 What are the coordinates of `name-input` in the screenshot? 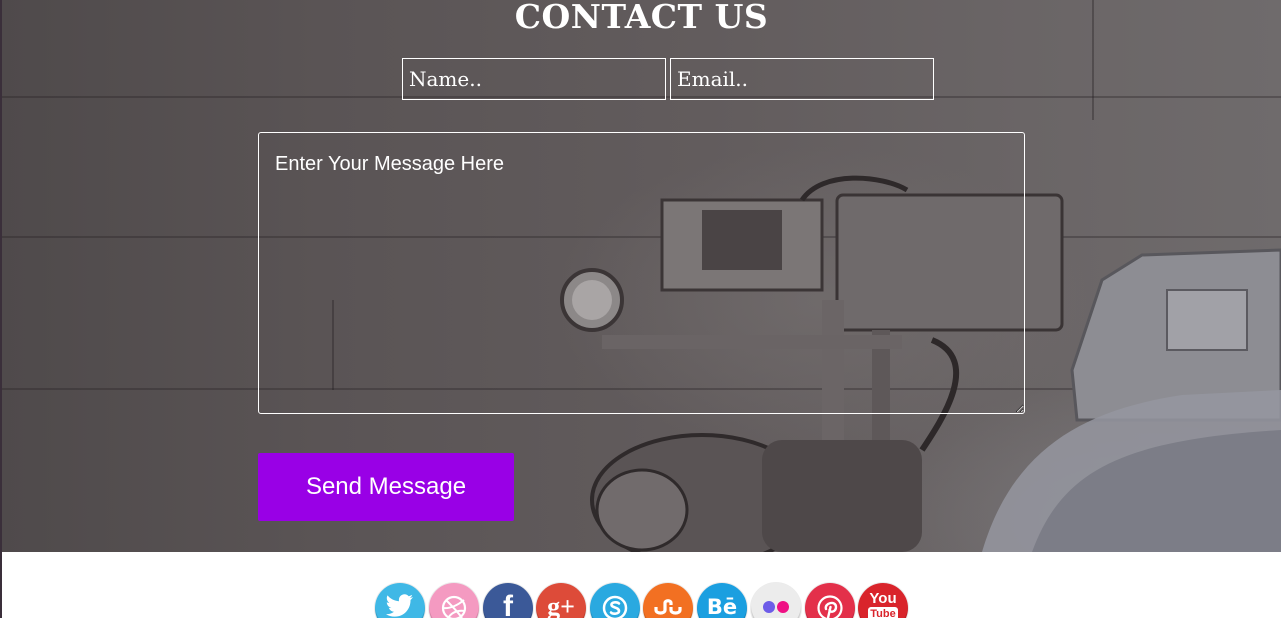 It's located at (534, 79).